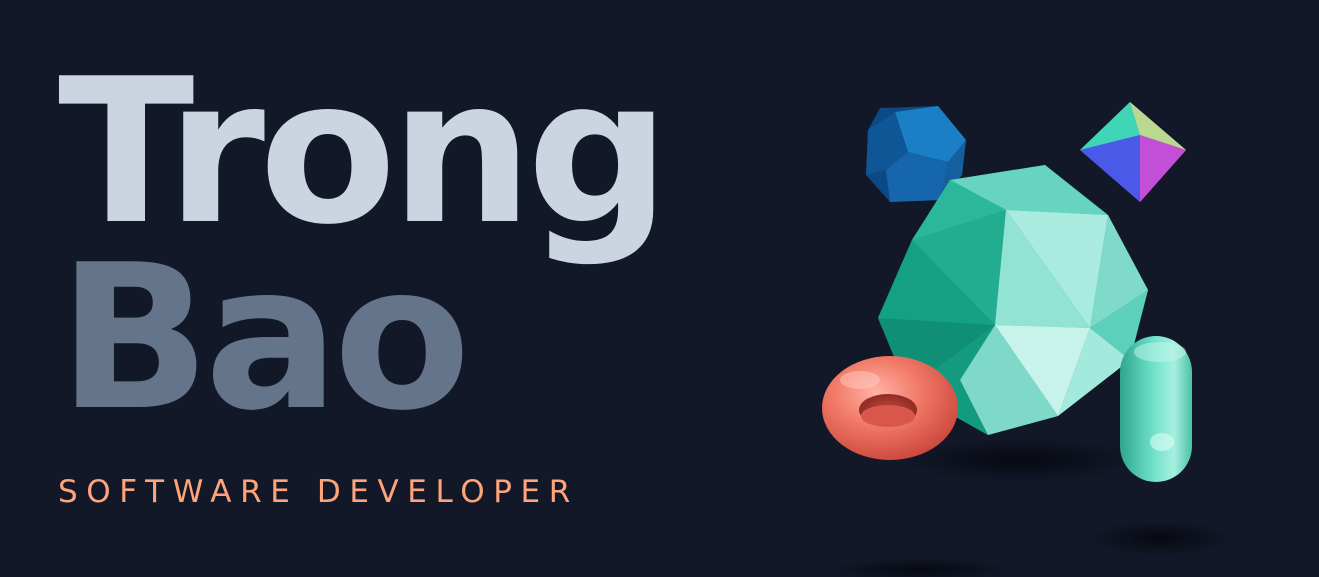 The width and height of the screenshot is (1319, 577). Describe the element at coordinates (1133, 152) in the screenshot. I see `octahedron-shape` at that location.